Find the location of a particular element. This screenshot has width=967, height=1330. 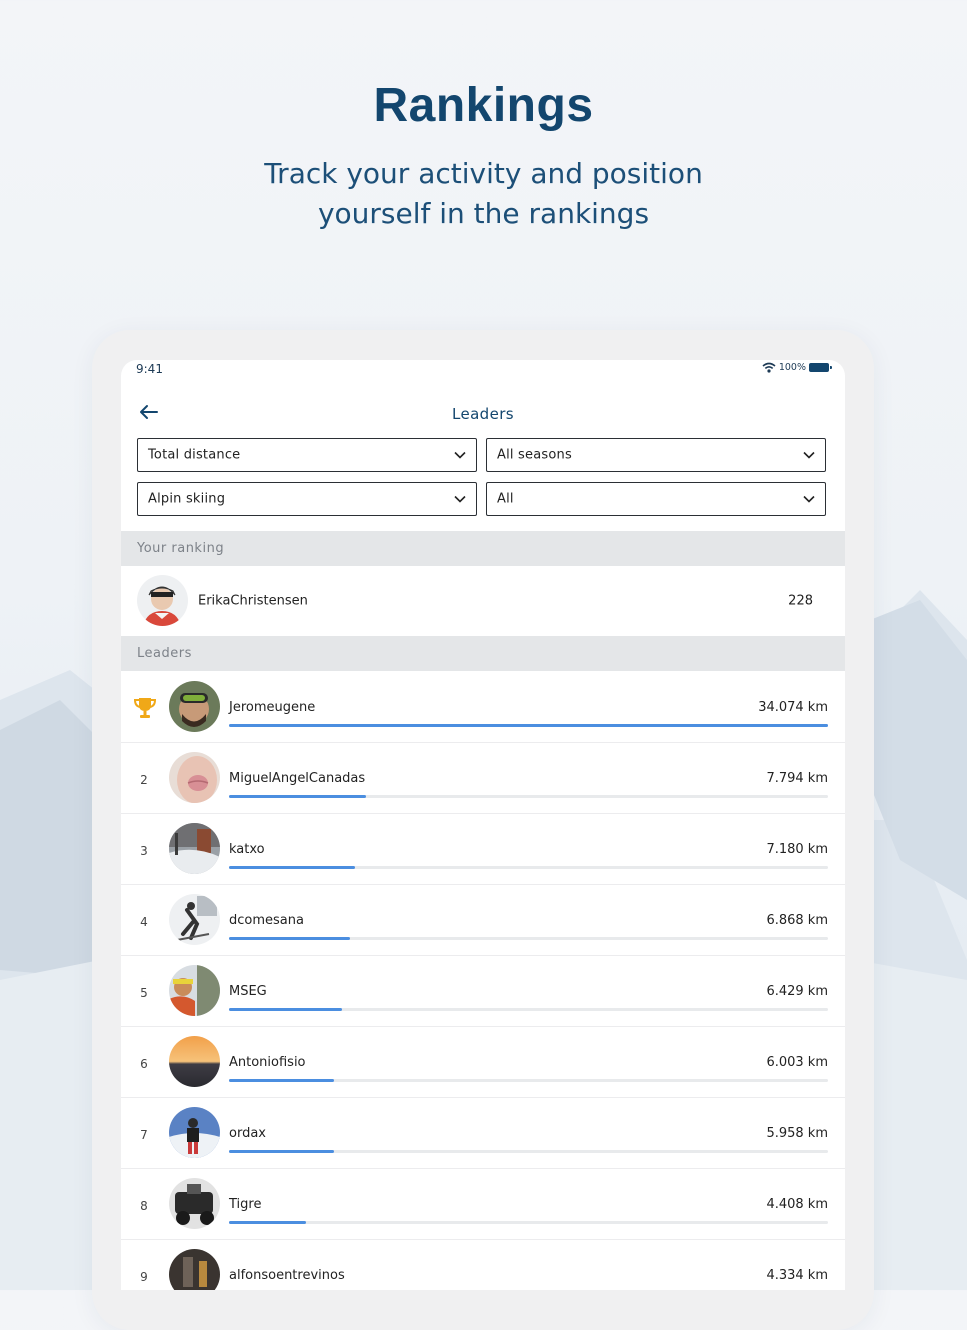

leader-rank: 2 is located at coordinates (144, 780).